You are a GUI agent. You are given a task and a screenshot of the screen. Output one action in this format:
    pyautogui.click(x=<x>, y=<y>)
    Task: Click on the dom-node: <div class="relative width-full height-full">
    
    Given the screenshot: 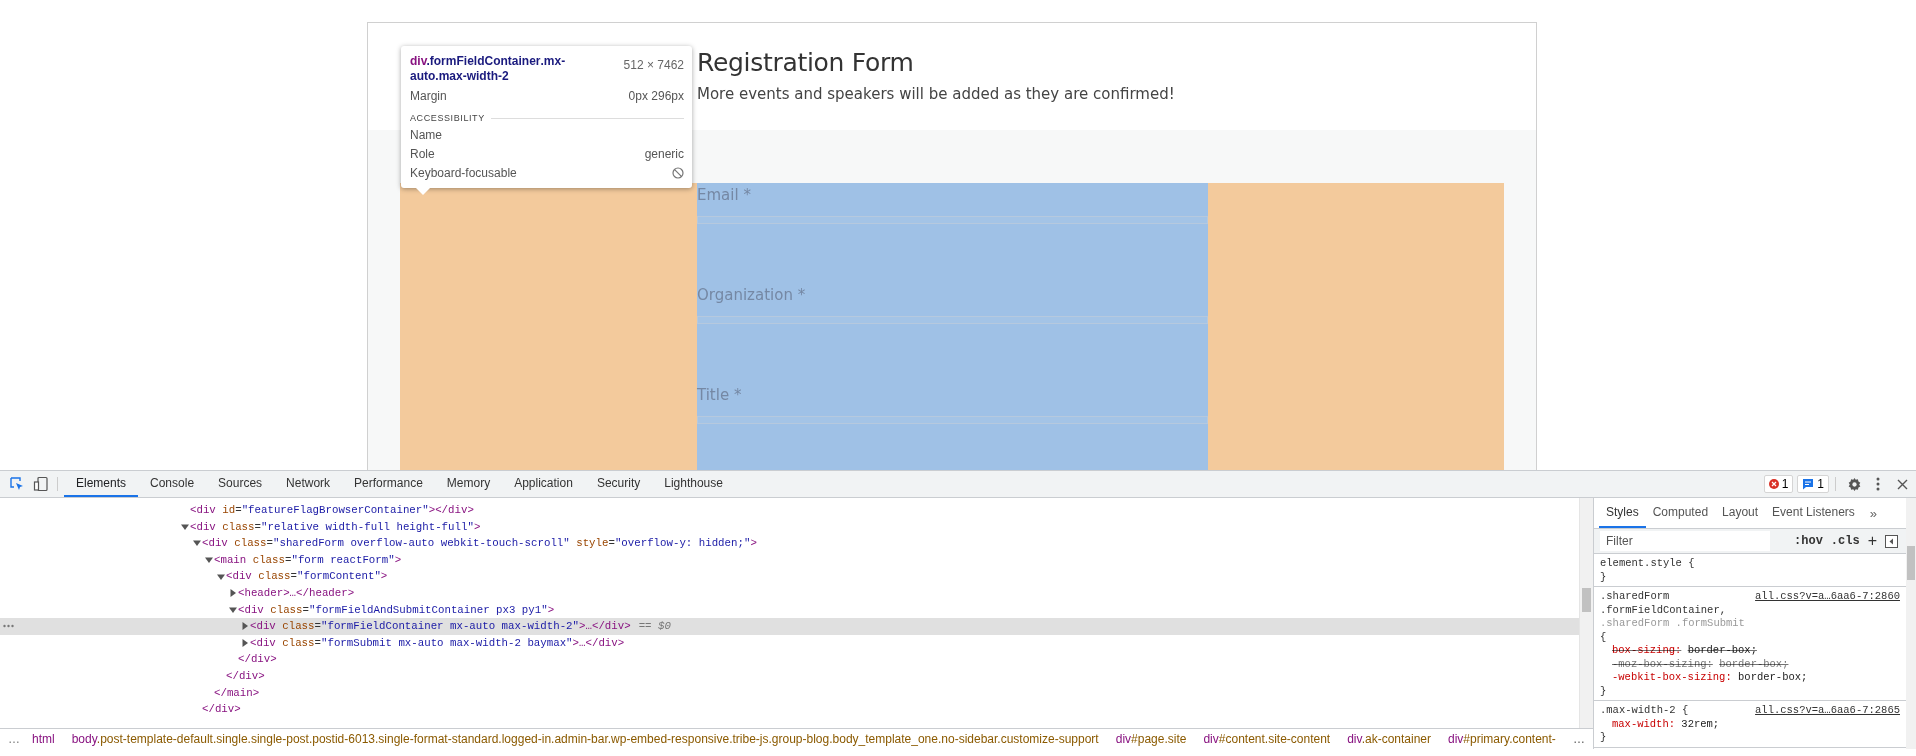 What is the action you would take?
    pyautogui.click(x=335, y=527)
    